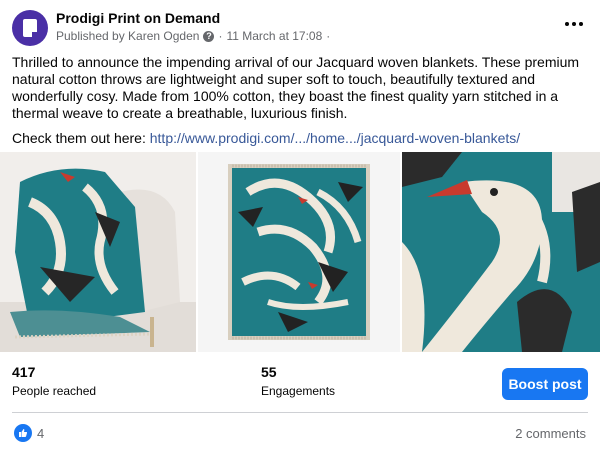 The height and width of the screenshot is (452, 600). I want to click on comments-count: 2 comments, so click(550, 433).